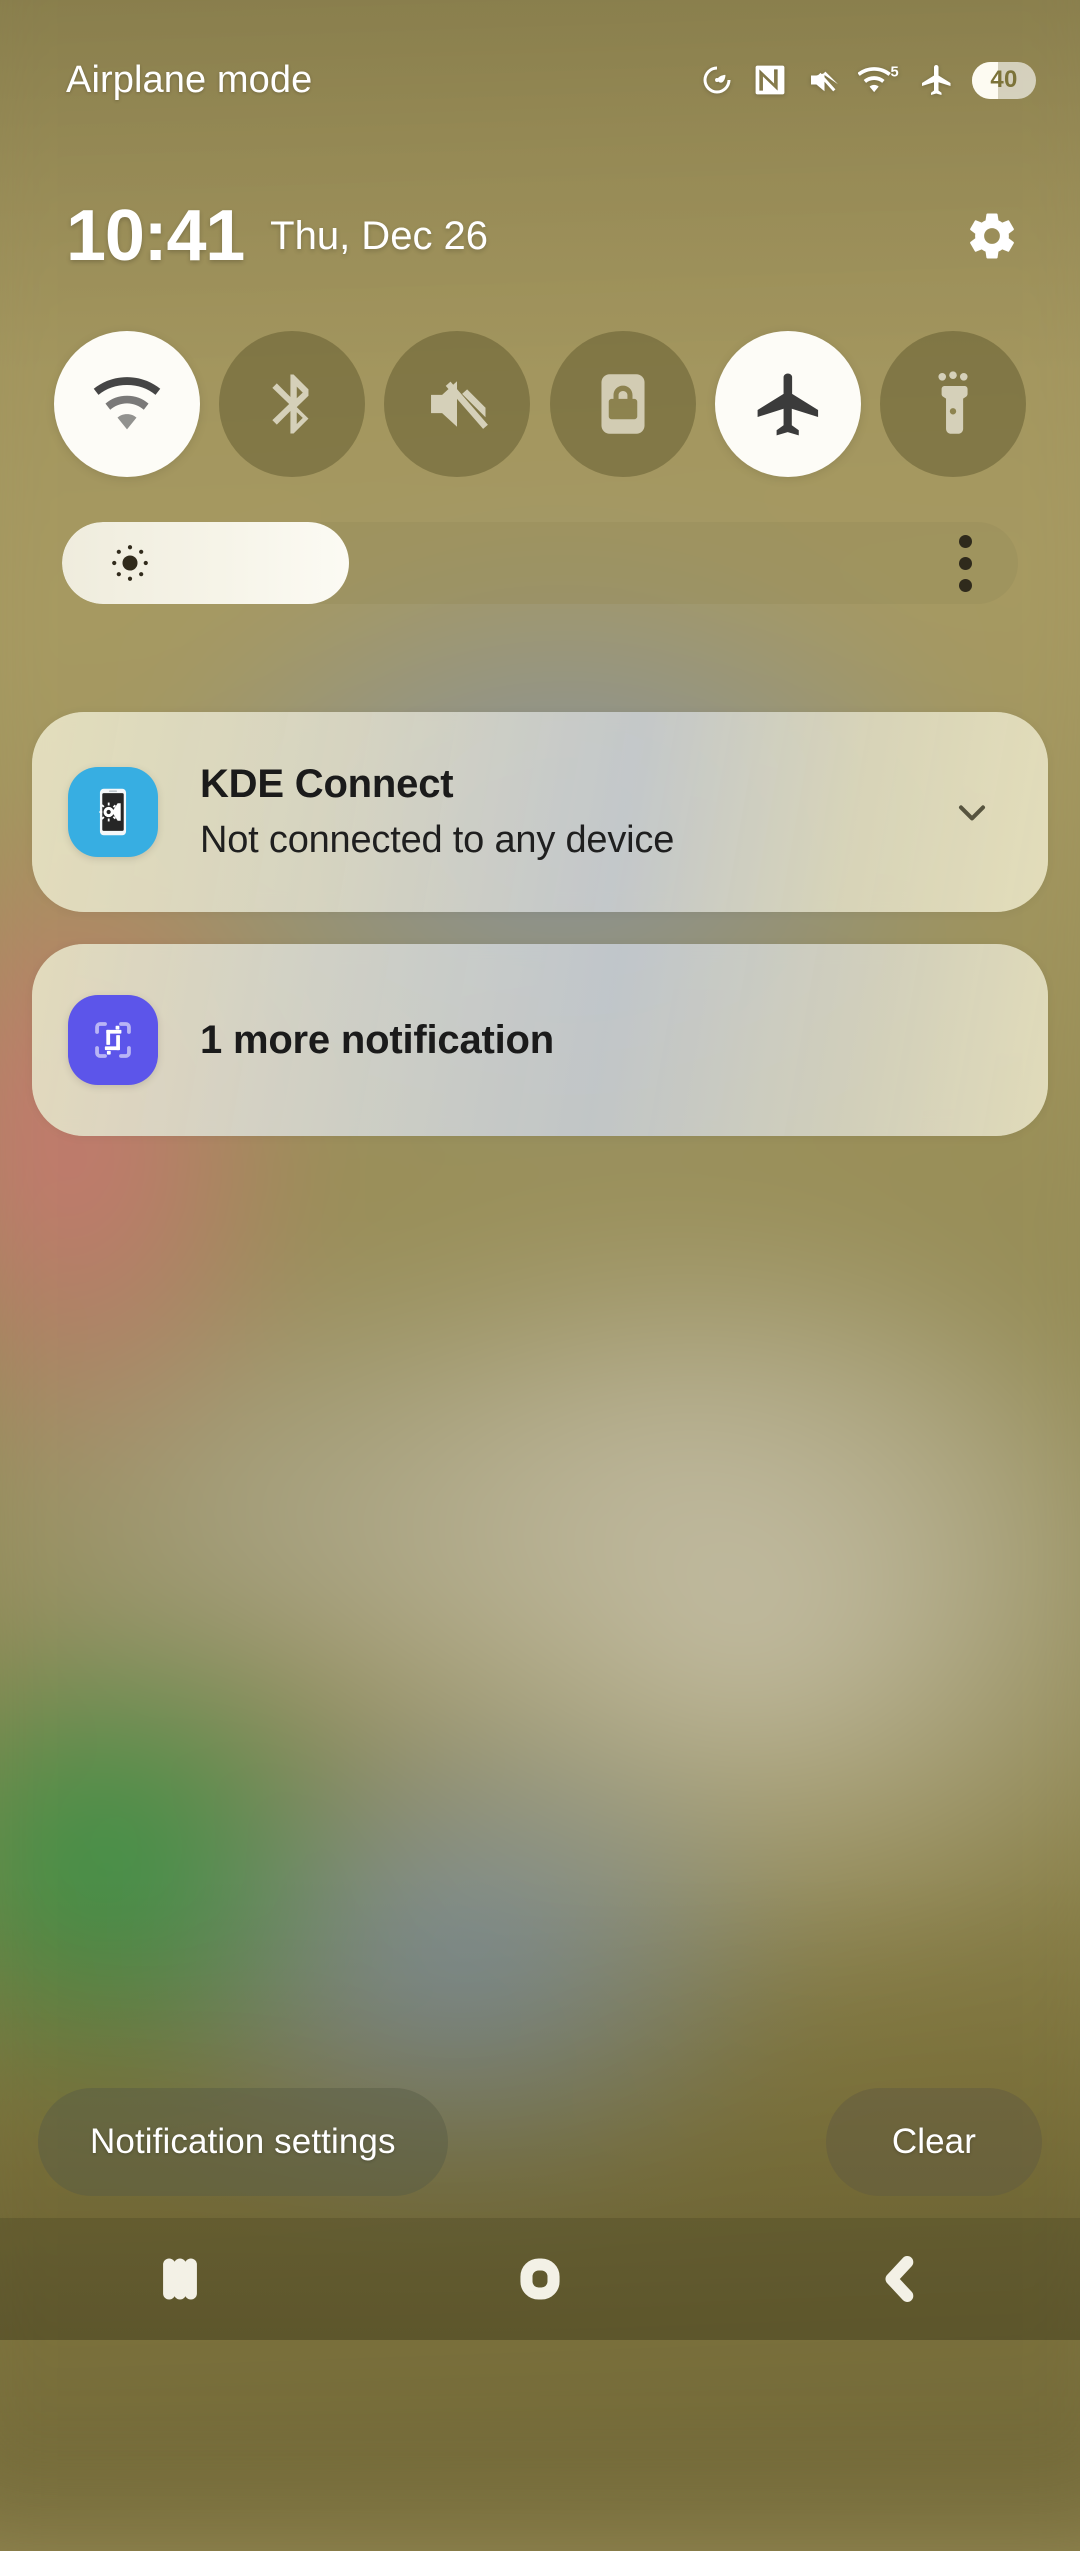 This screenshot has width=1080, height=2551. I want to click on notification-expand-button, so click(972, 812).